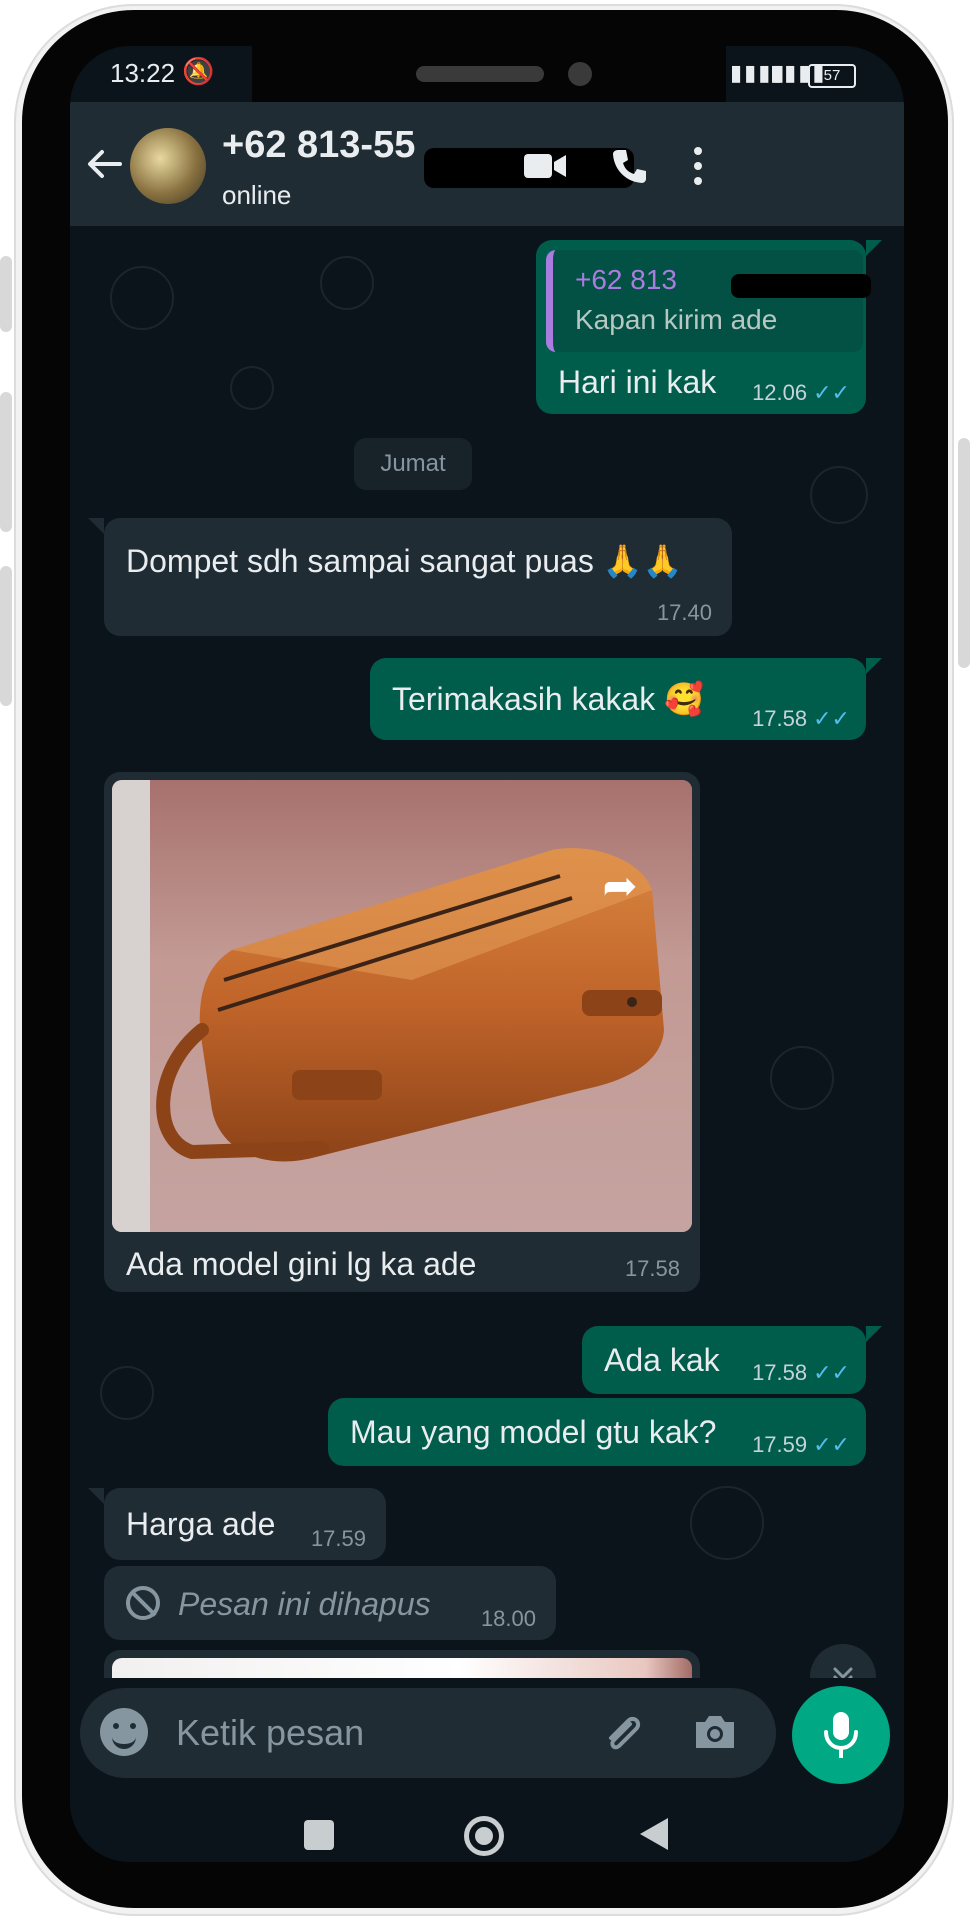  Describe the element at coordinates (715, 1732) in the screenshot. I see `camera-icon` at that location.